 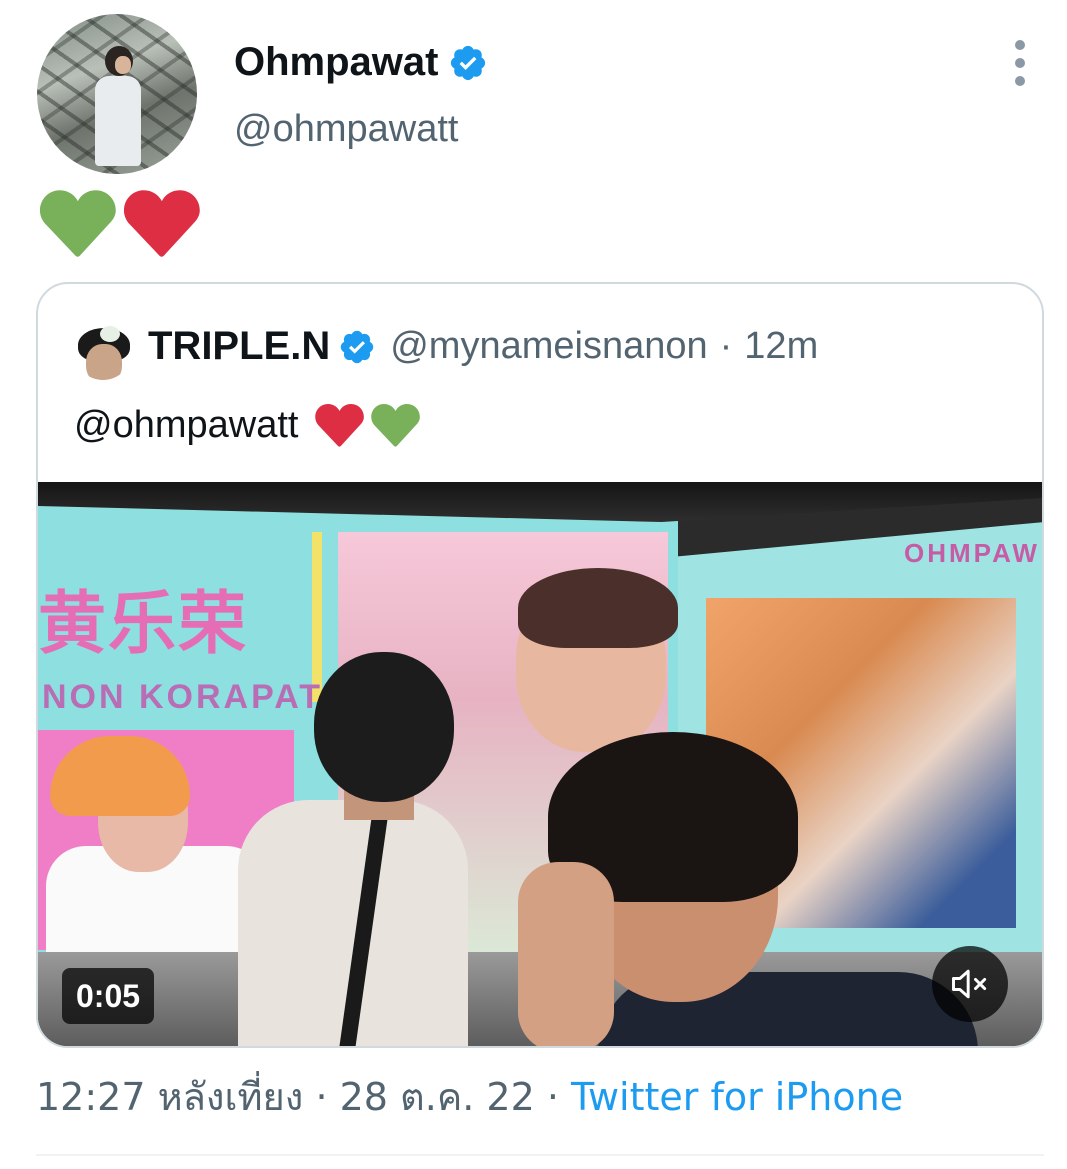 What do you see at coordinates (781, 346) in the screenshot?
I see `quote-time: 12m` at bounding box center [781, 346].